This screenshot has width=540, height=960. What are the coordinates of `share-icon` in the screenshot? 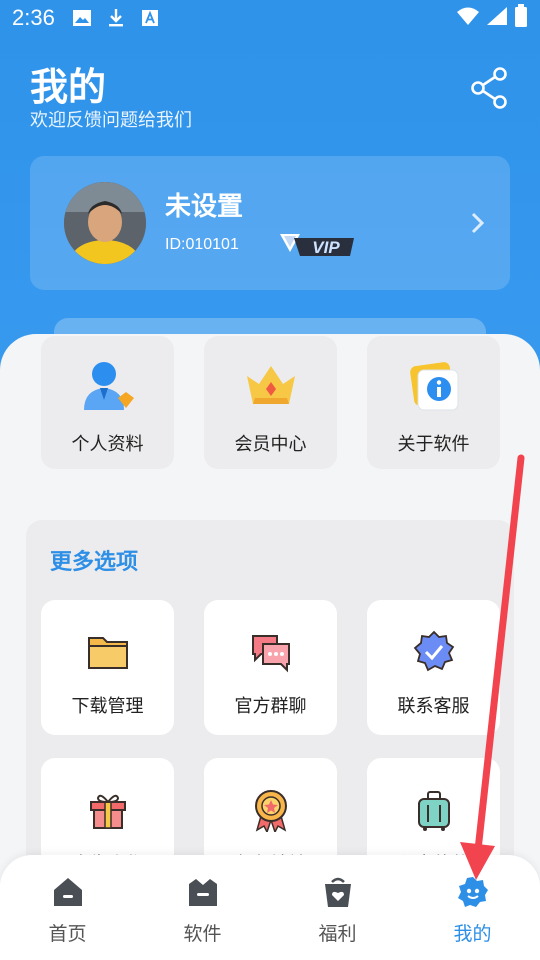 It's located at (490, 88).